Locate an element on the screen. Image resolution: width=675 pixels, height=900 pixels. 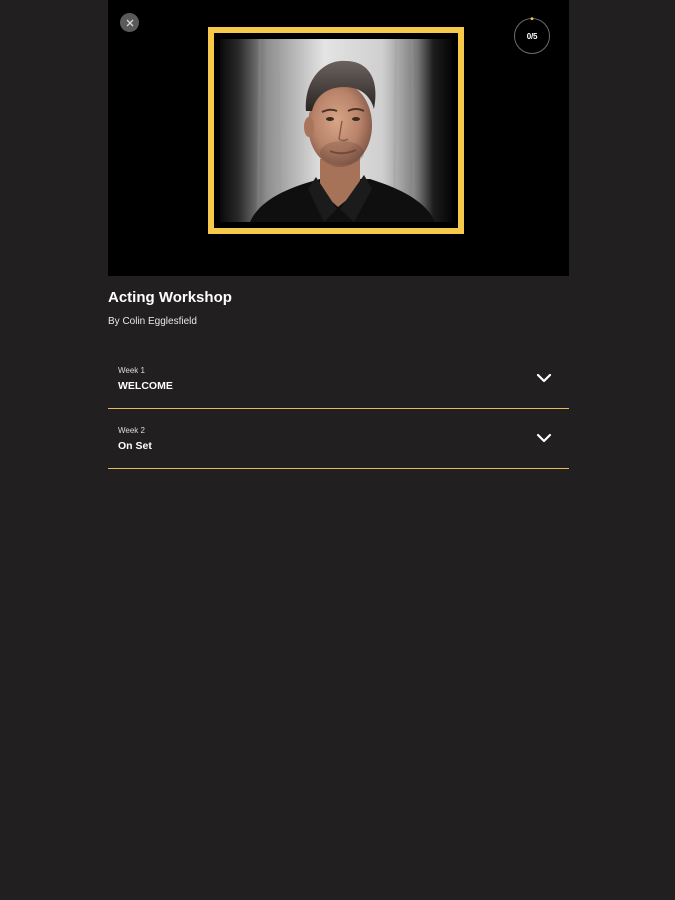
instructor-photo-frame is located at coordinates (336, 130).